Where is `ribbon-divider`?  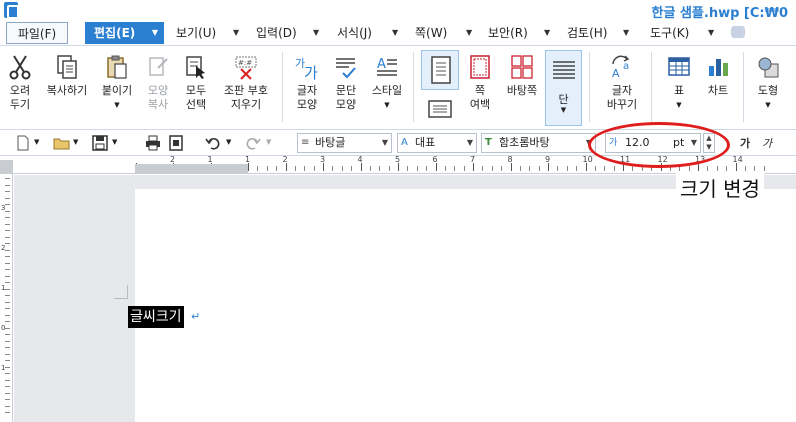 ribbon-divider is located at coordinates (743, 87).